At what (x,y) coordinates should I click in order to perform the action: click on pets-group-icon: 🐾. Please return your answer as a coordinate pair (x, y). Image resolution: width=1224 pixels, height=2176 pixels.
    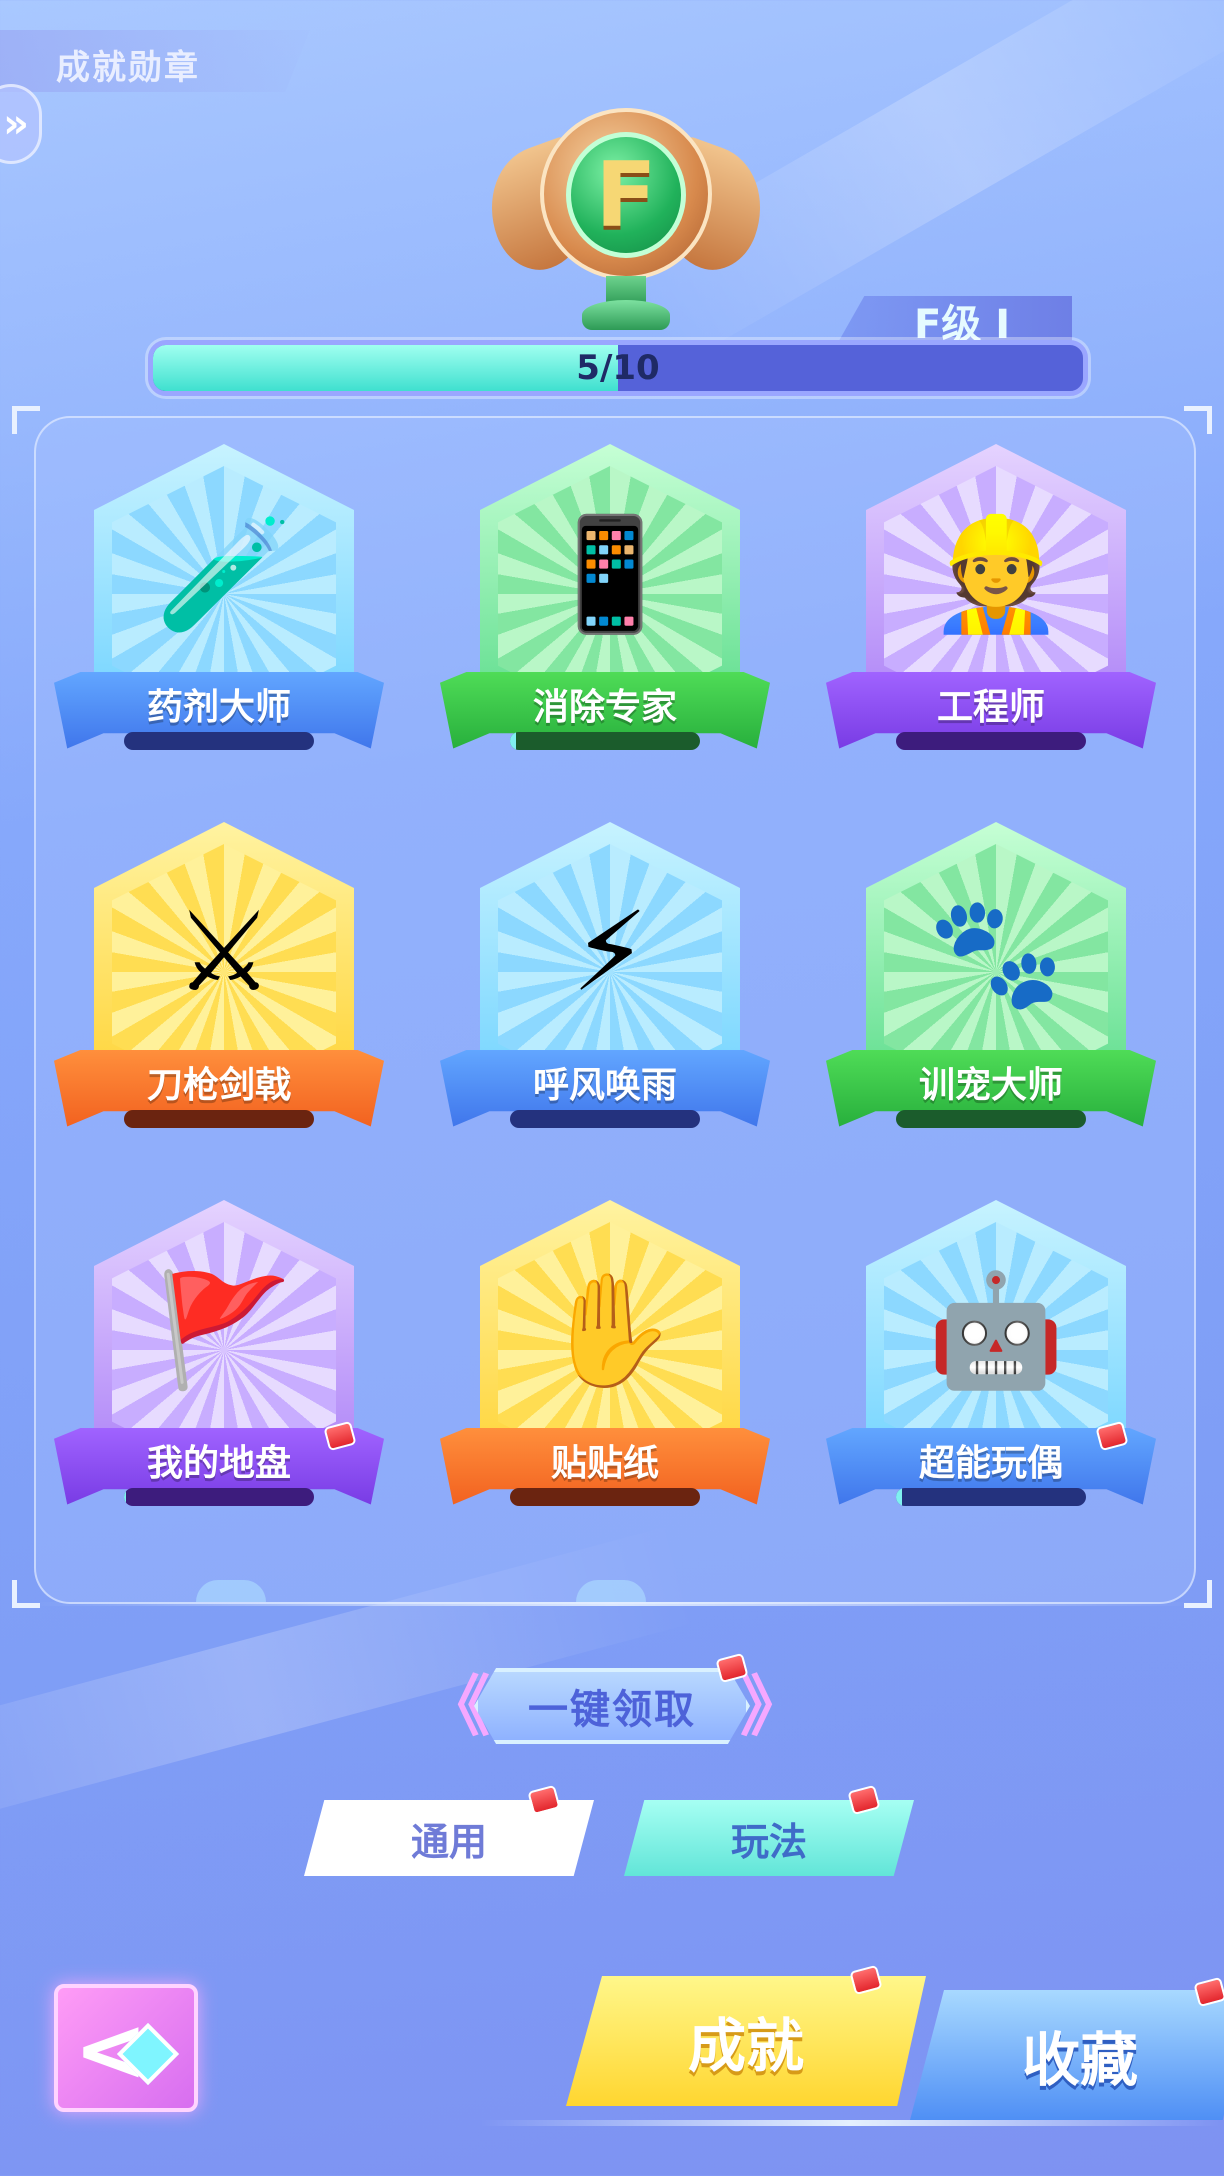
    Looking at the image, I should click on (996, 952).